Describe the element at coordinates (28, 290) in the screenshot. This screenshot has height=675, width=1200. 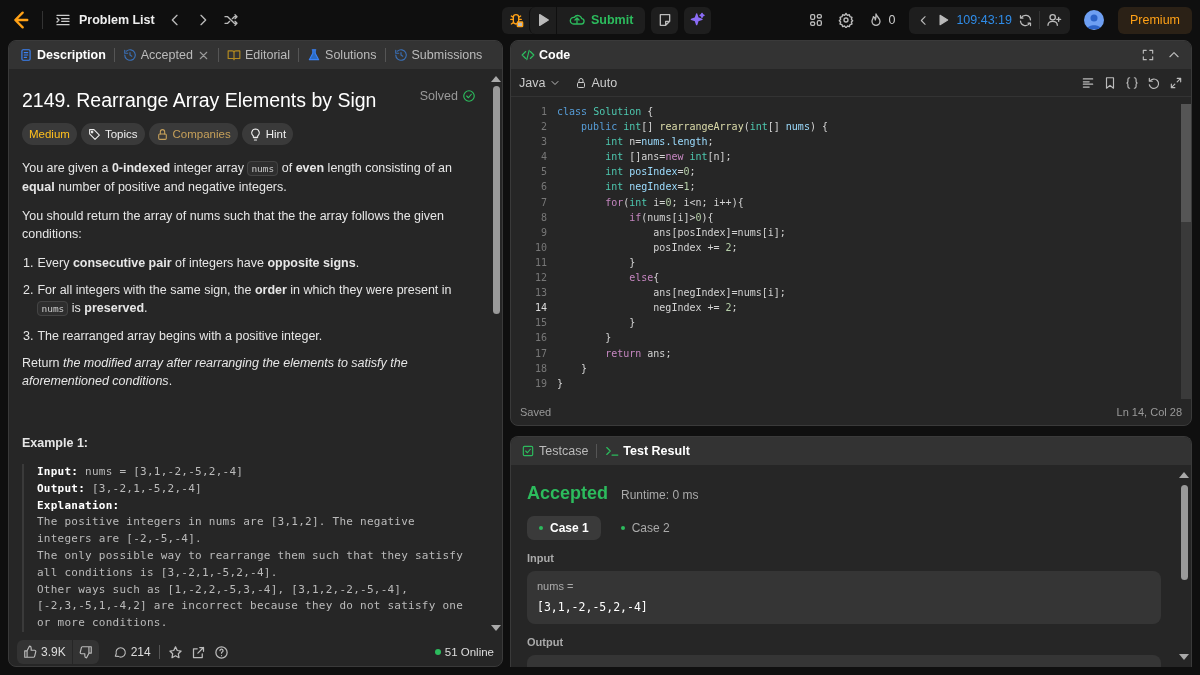
I see `list-number: 2.` at that location.